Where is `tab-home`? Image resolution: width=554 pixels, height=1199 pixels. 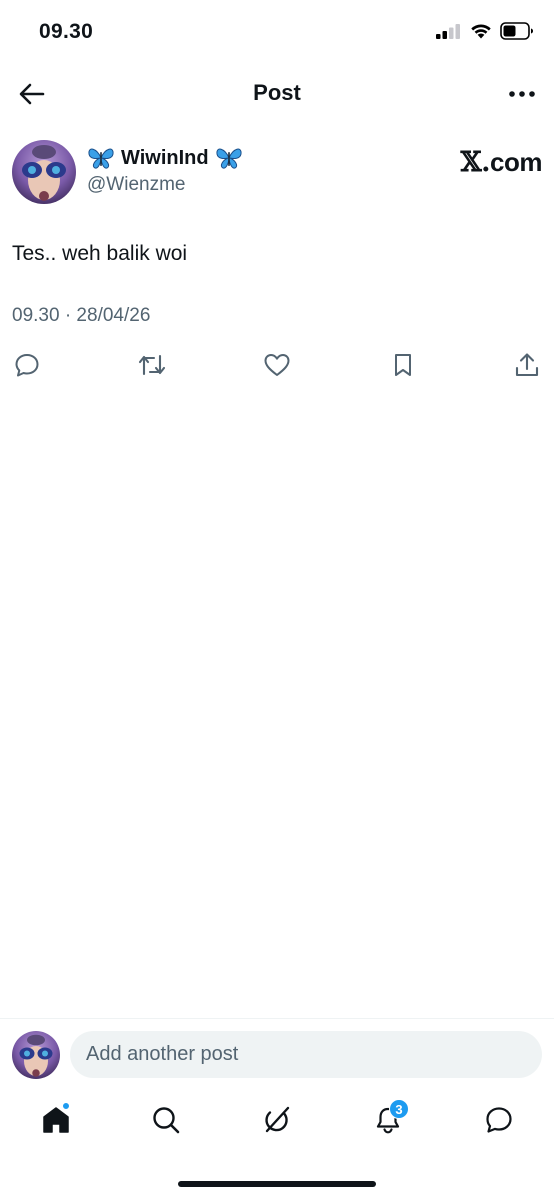
tab-home is located at coordinates (56, 1120).